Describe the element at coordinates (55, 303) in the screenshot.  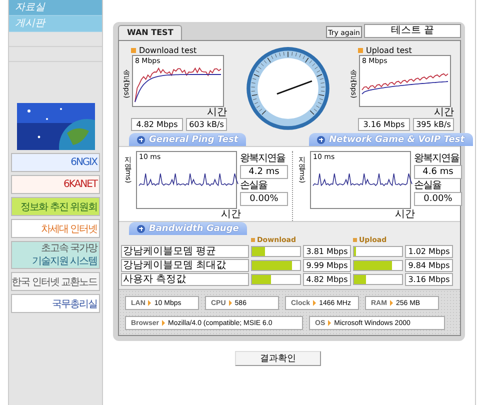
I see `banner-link: 국무총리실` at that location.